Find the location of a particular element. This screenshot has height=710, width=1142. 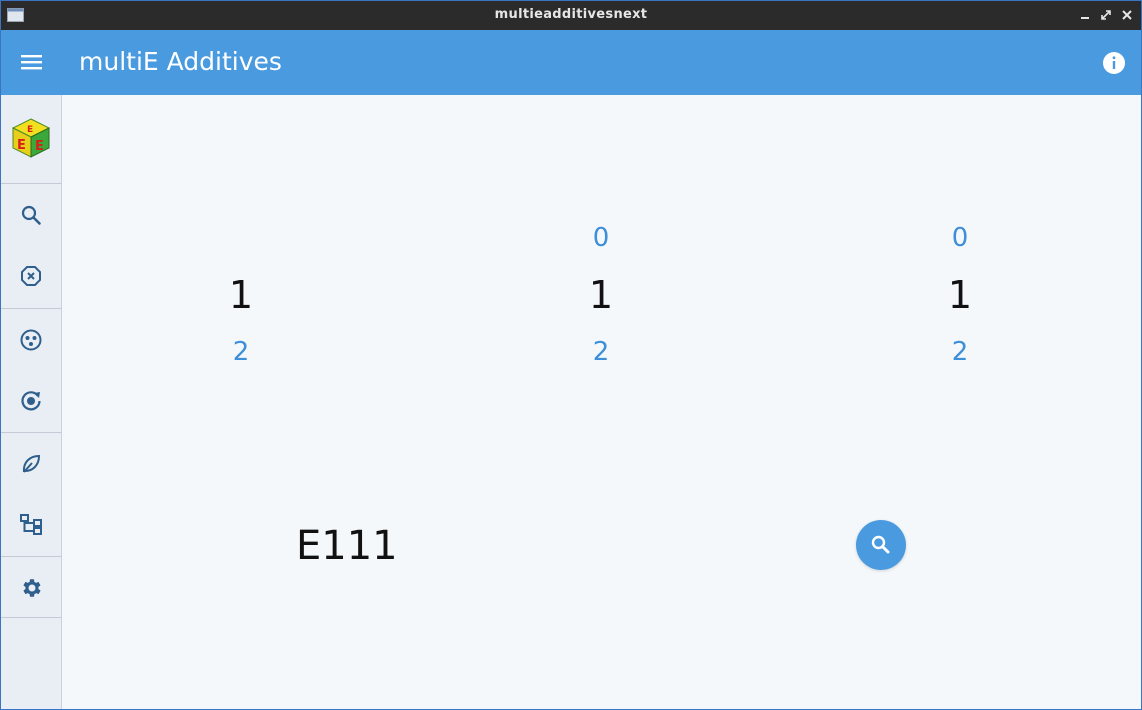

gear-icon is located at coordinates (32, 588).